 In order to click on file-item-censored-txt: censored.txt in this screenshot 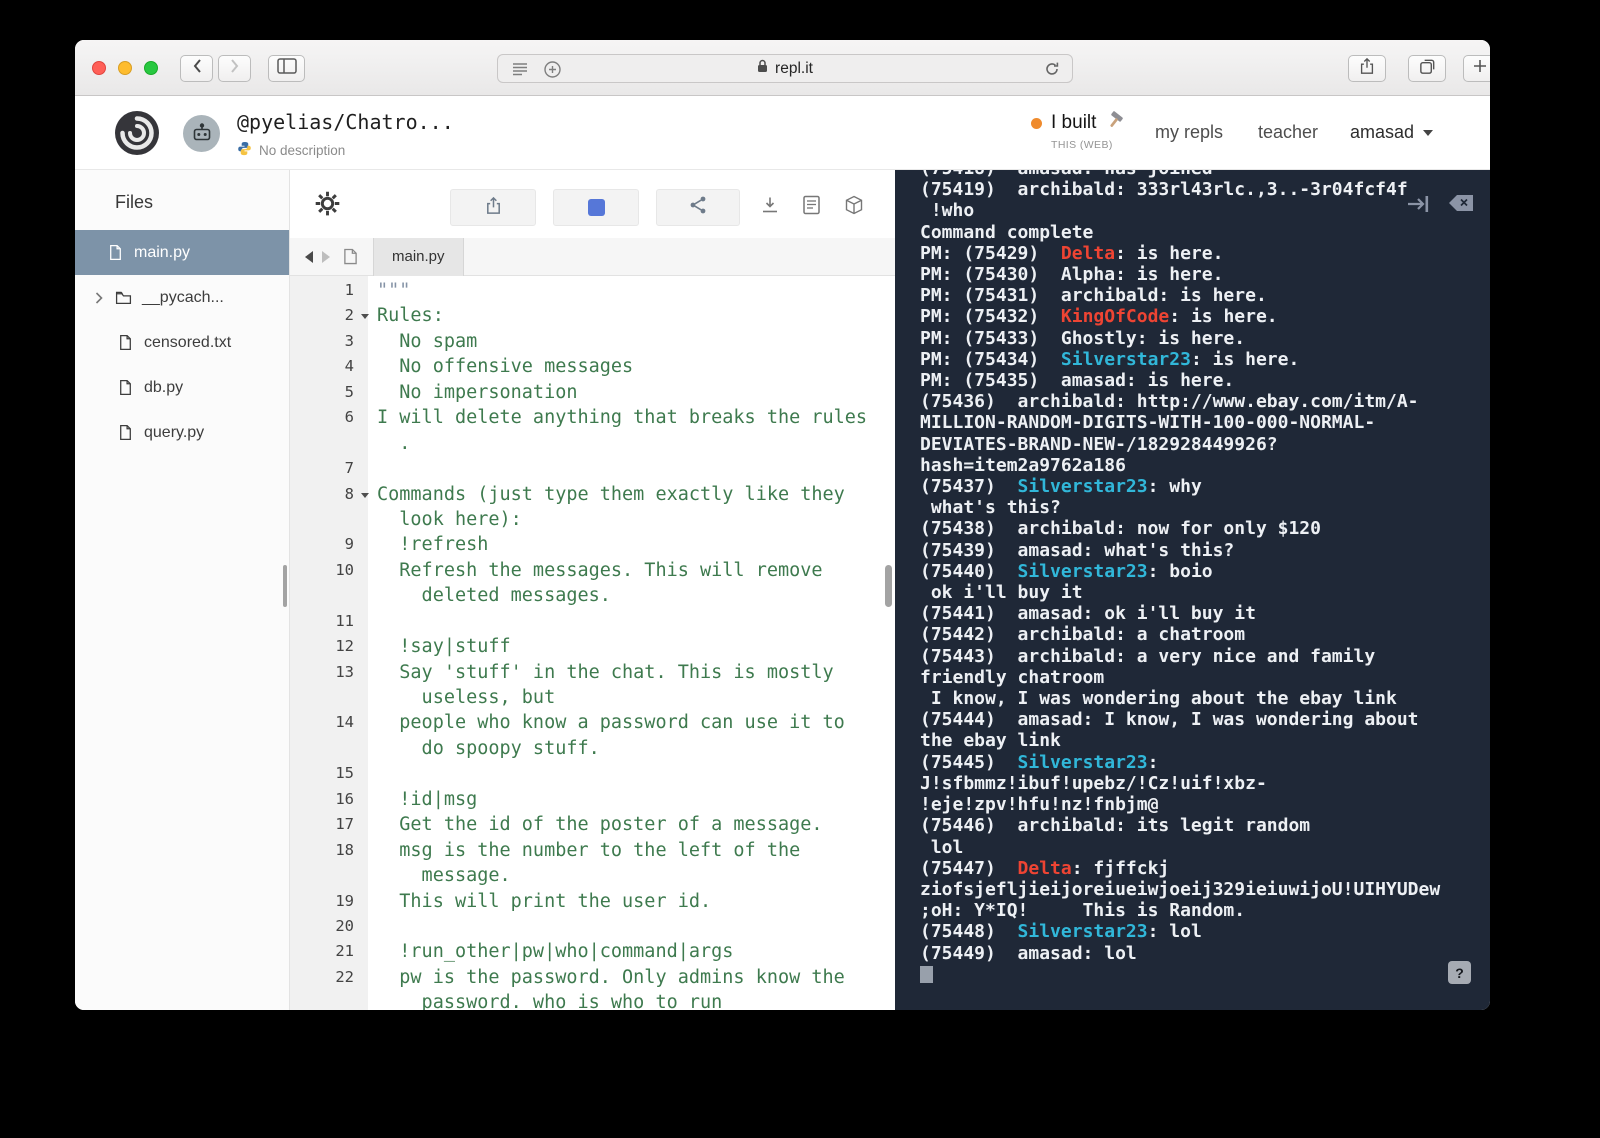, I will do `click(182, 342)`.